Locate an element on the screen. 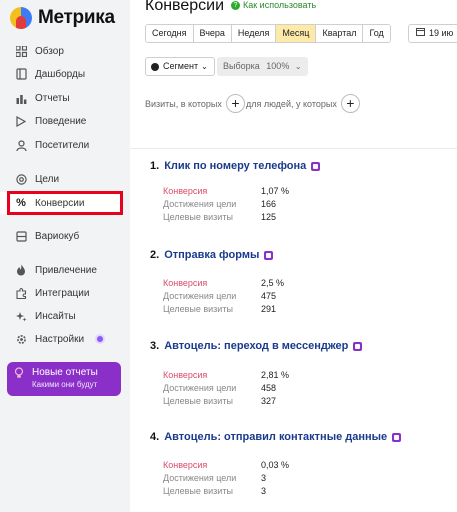 Image resolution: width=457 pixels, height=512 pixels. sidebar-item-settings: Настройки is located at coordinates (61, 339).